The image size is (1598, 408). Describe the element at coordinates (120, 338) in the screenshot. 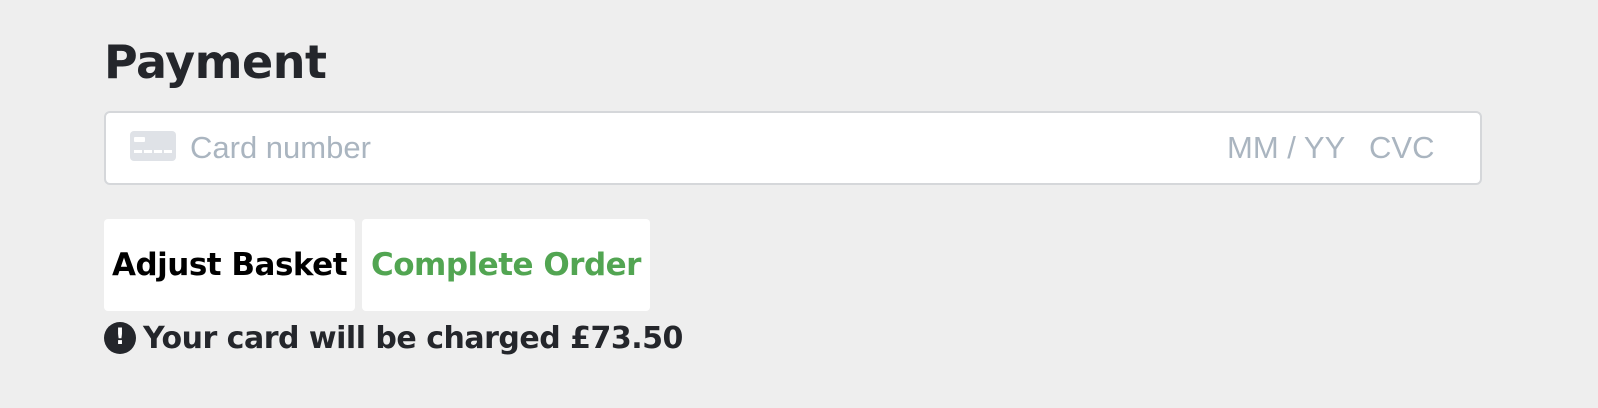

I see `exclamation-circle-icon: !` at that location.